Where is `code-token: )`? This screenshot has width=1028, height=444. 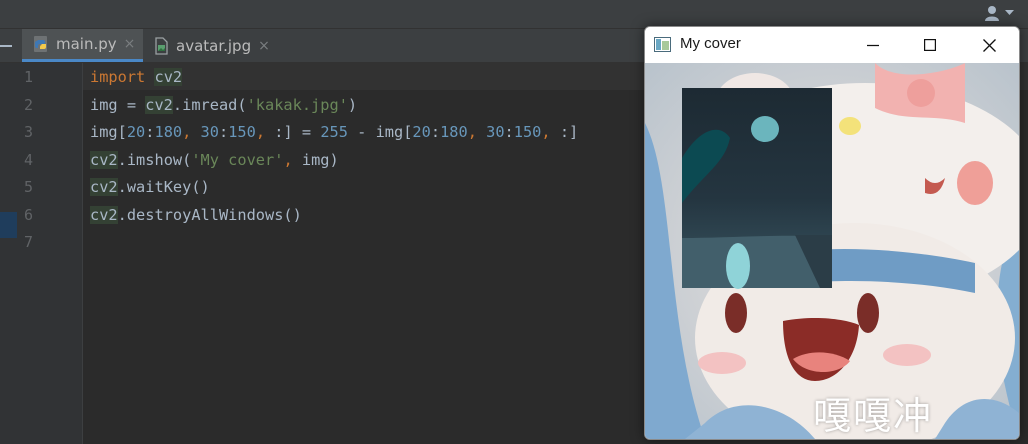
code-token: ) is located at coordinates (352, 104).